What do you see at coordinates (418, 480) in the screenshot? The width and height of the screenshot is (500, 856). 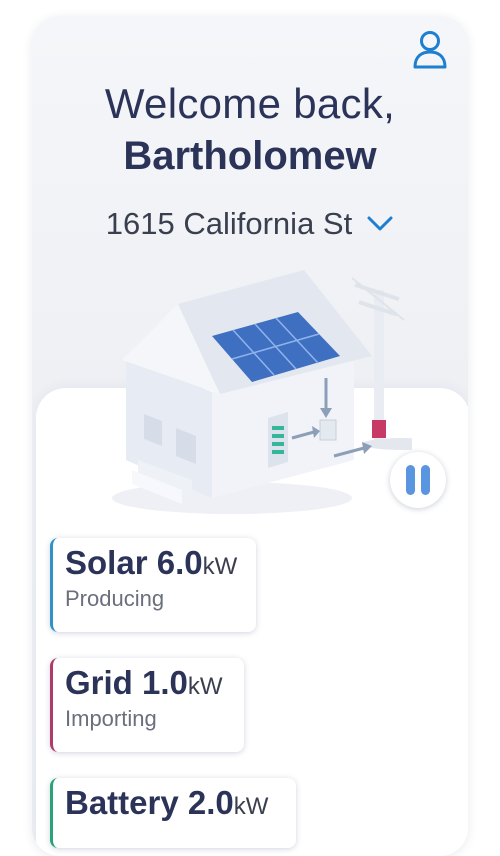 I see `pause-button` at bounding box center [418, 480].